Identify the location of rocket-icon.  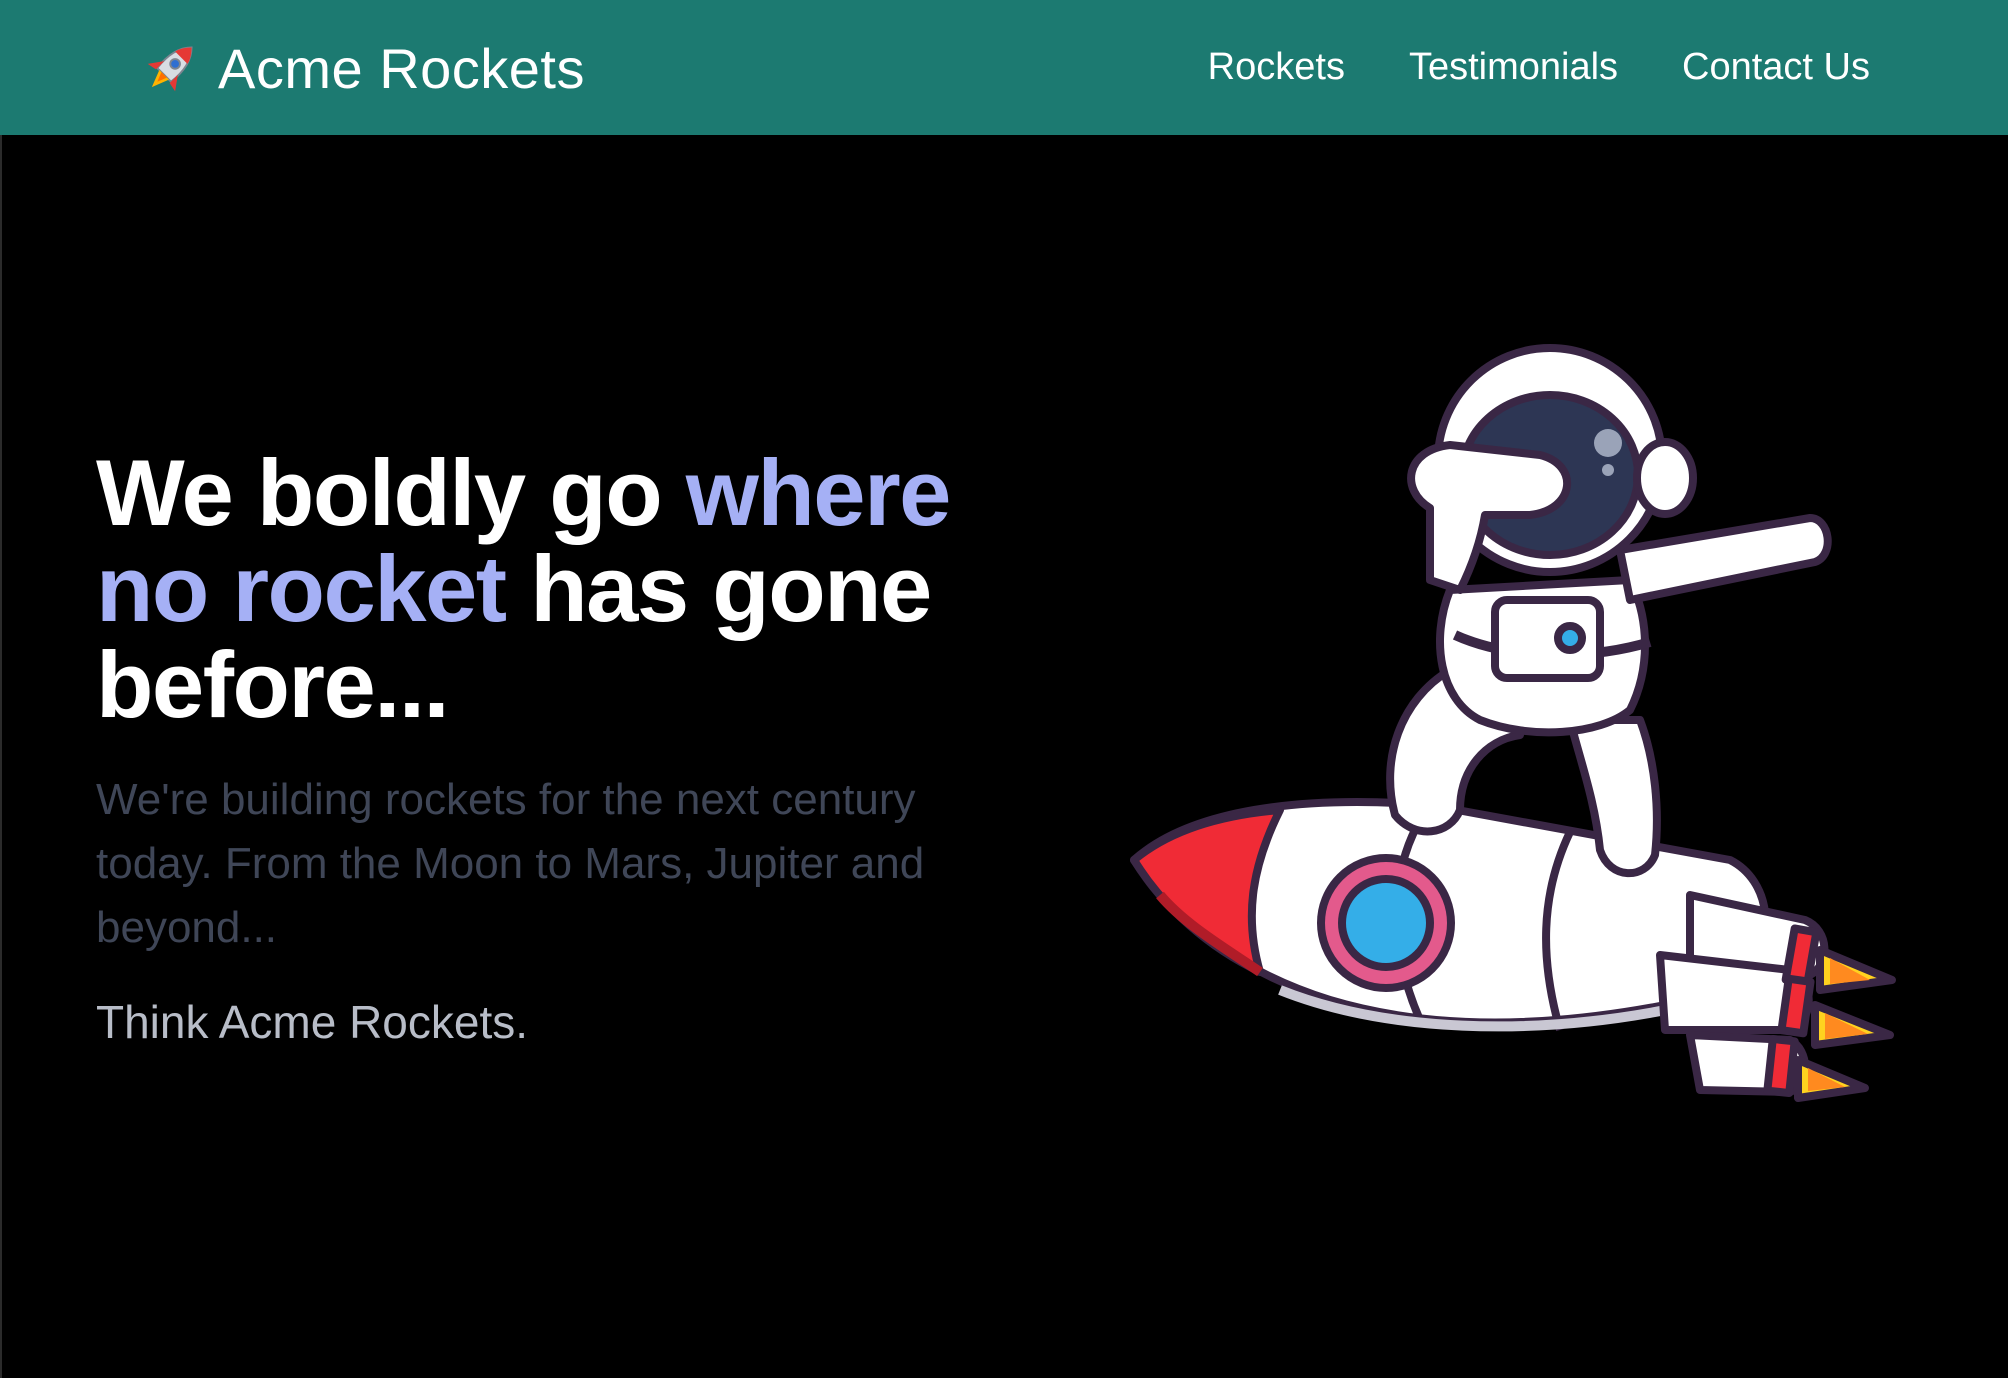
(171, 68).